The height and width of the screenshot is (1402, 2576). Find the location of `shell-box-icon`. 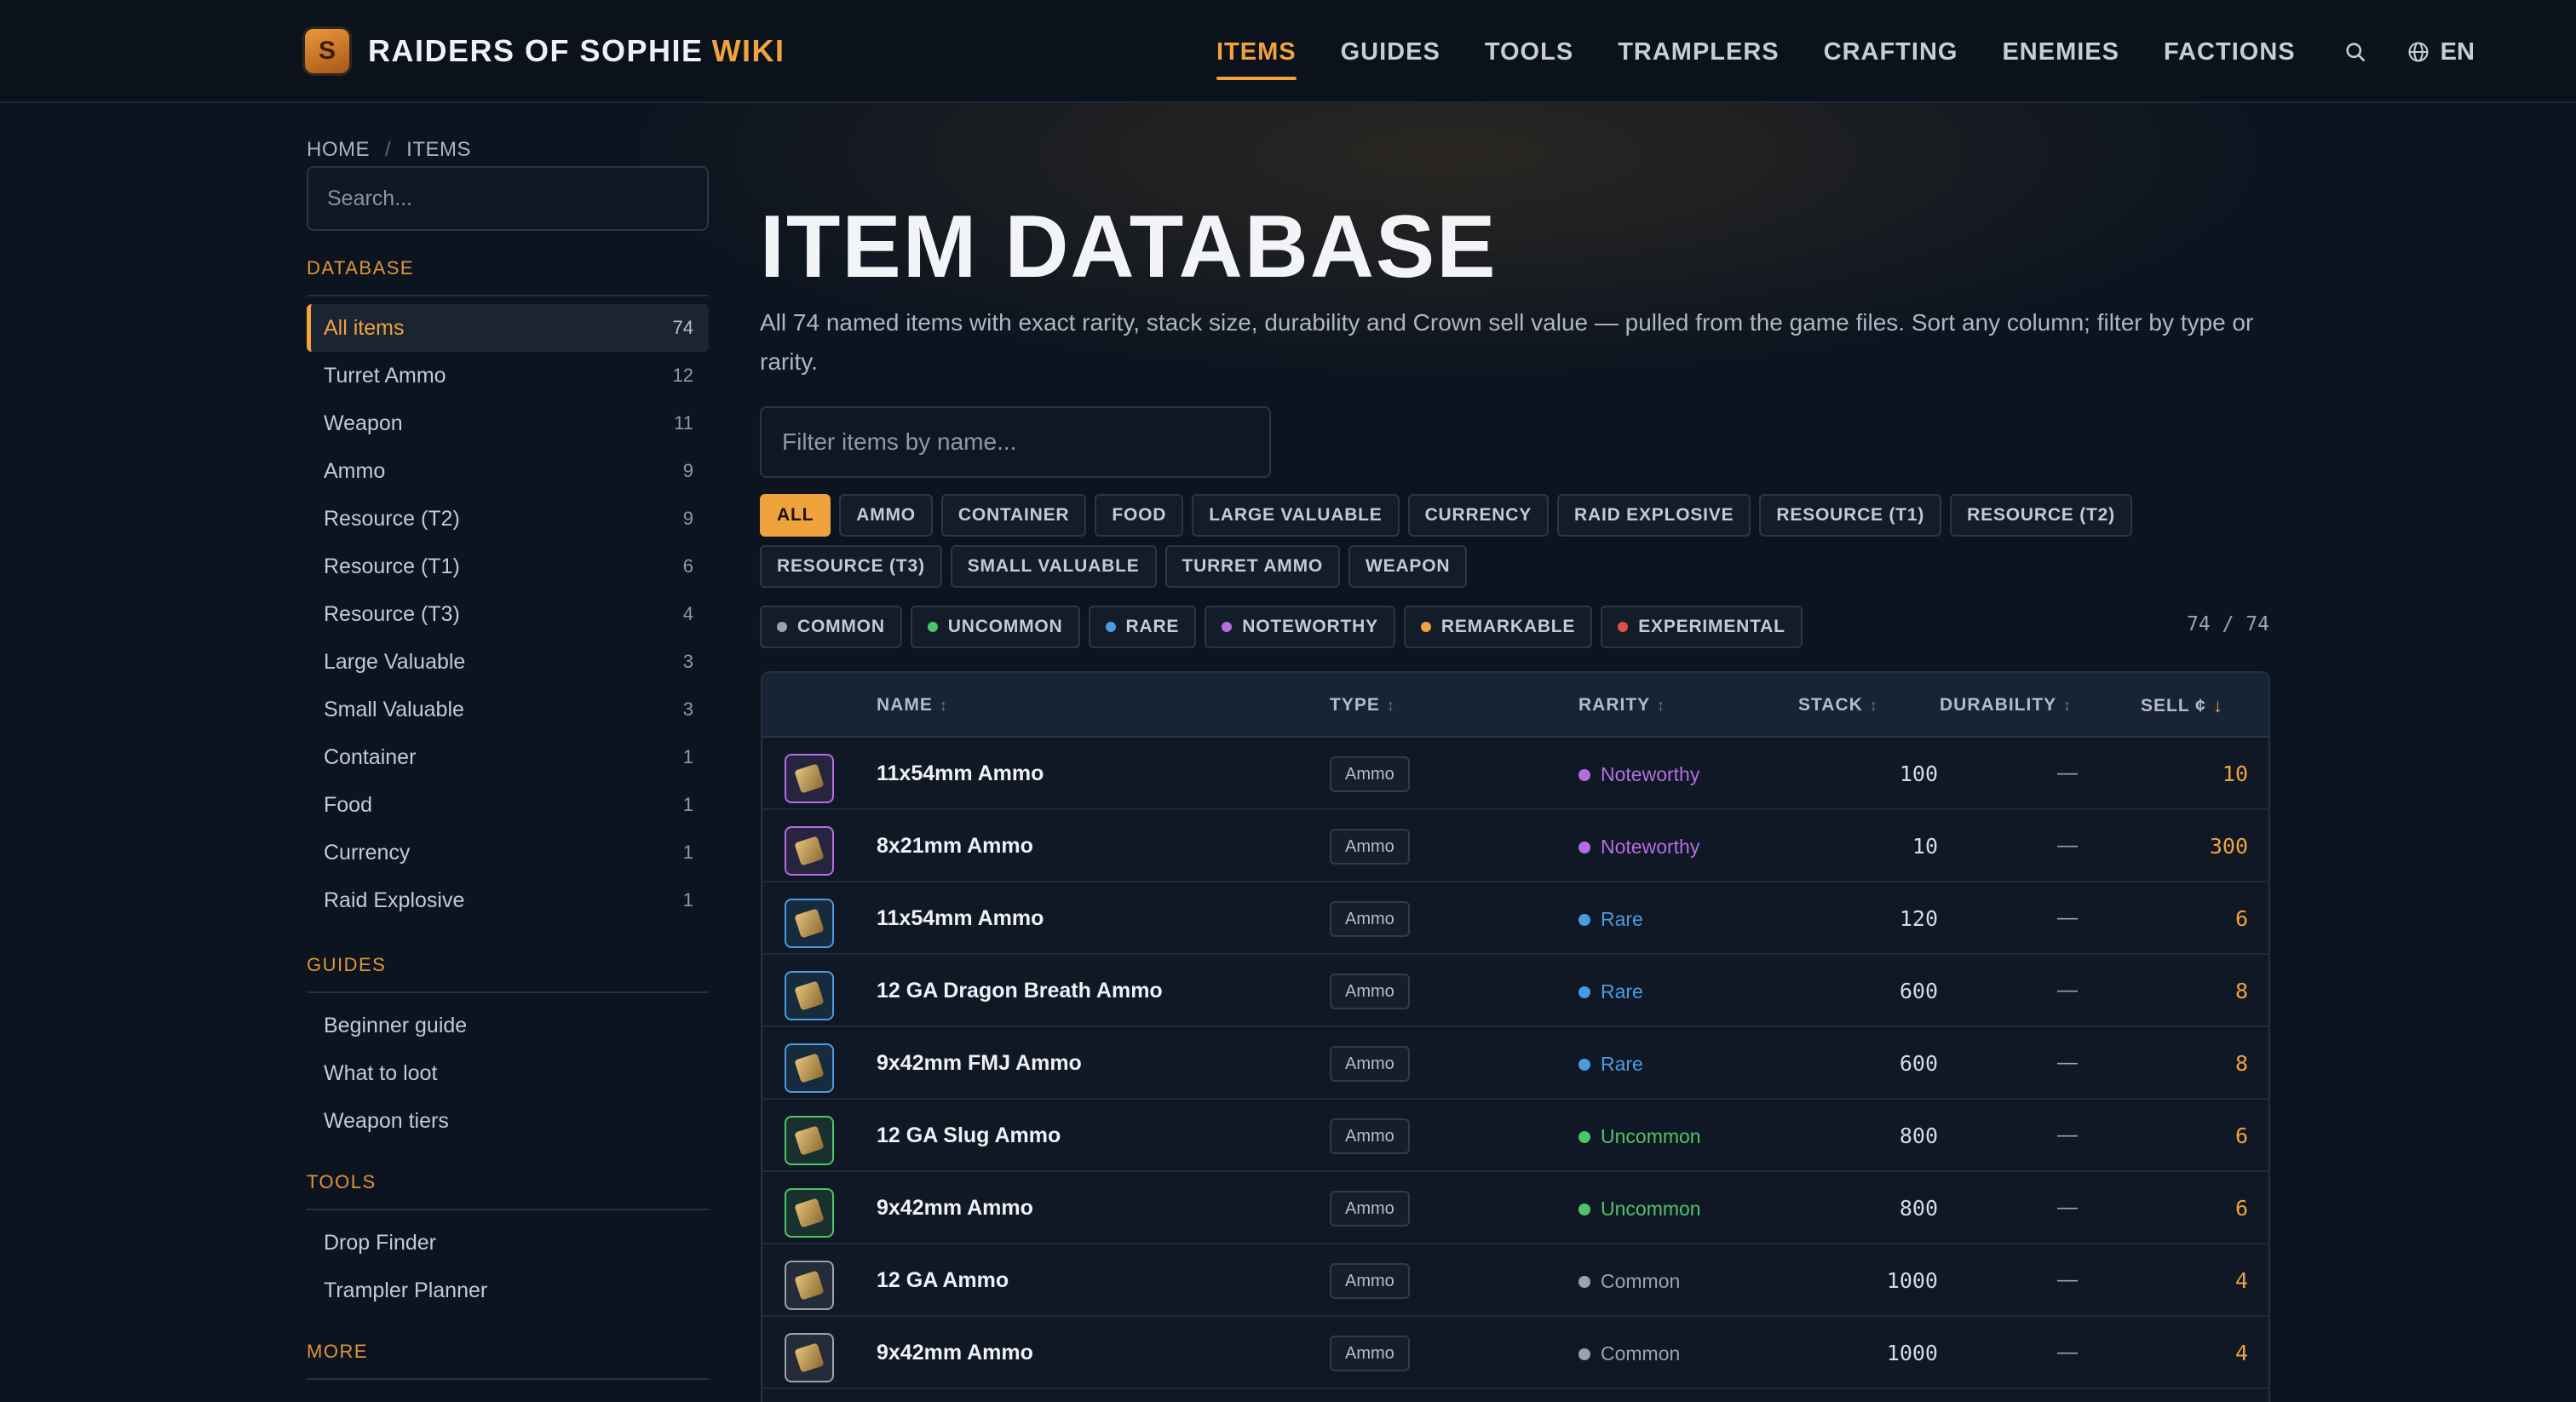

shell-box-icon is located at coordinates (810, 1140).